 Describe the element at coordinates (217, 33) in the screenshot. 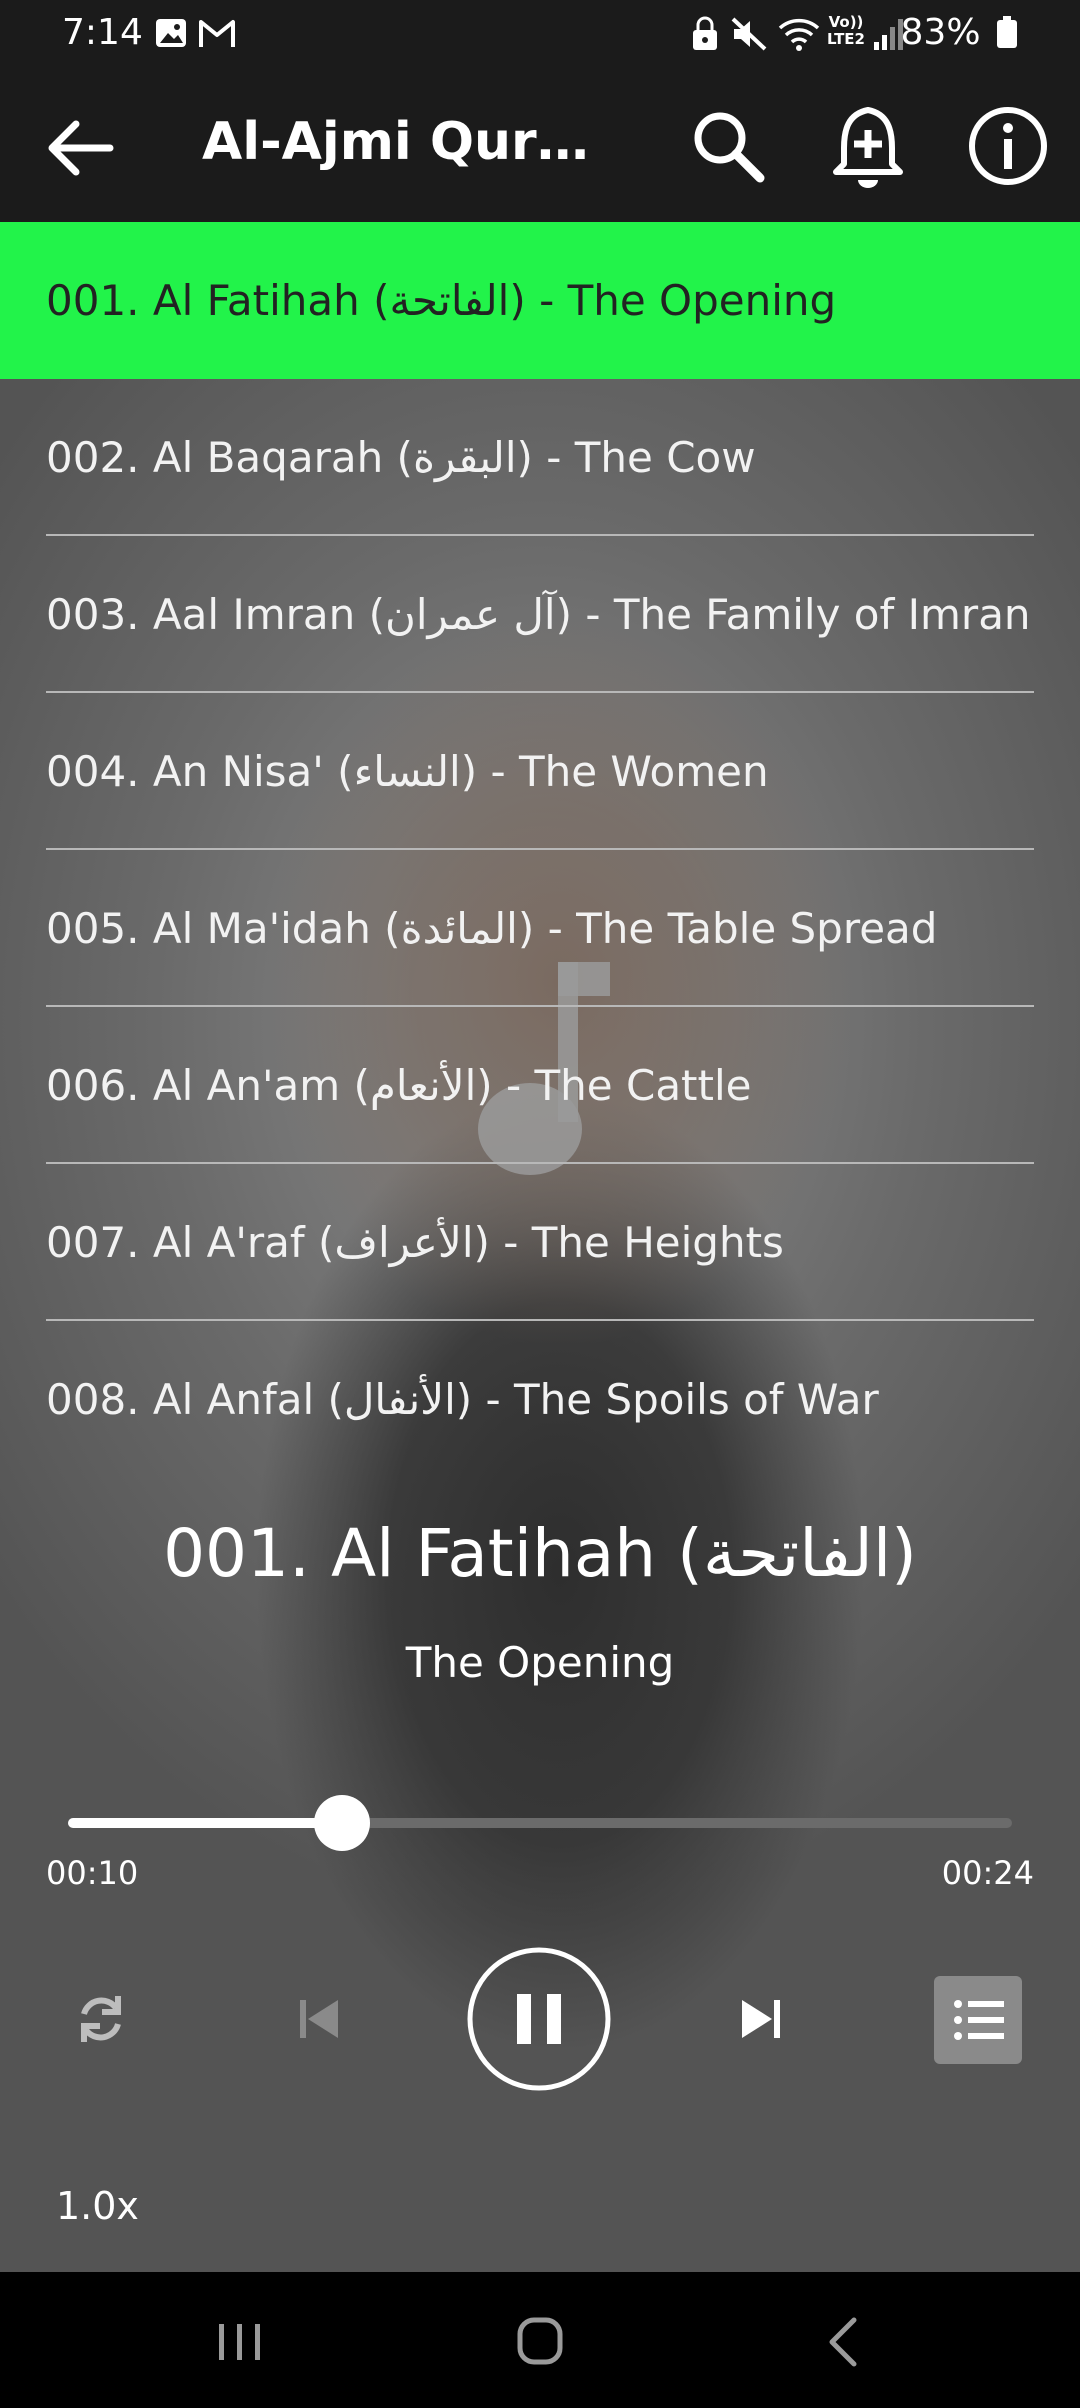

I see `gmail-icon` at that location.